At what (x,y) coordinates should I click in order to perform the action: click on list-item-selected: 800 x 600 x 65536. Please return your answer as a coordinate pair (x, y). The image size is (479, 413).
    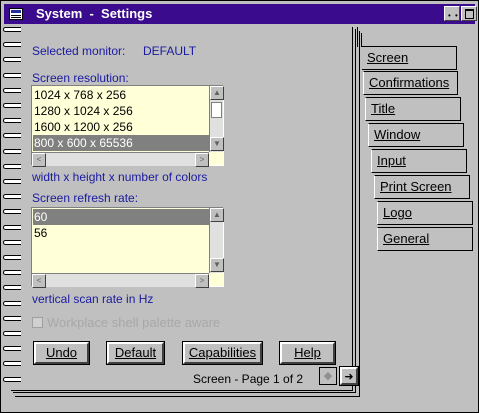
    Looking at the image, I should click on (121, 143).